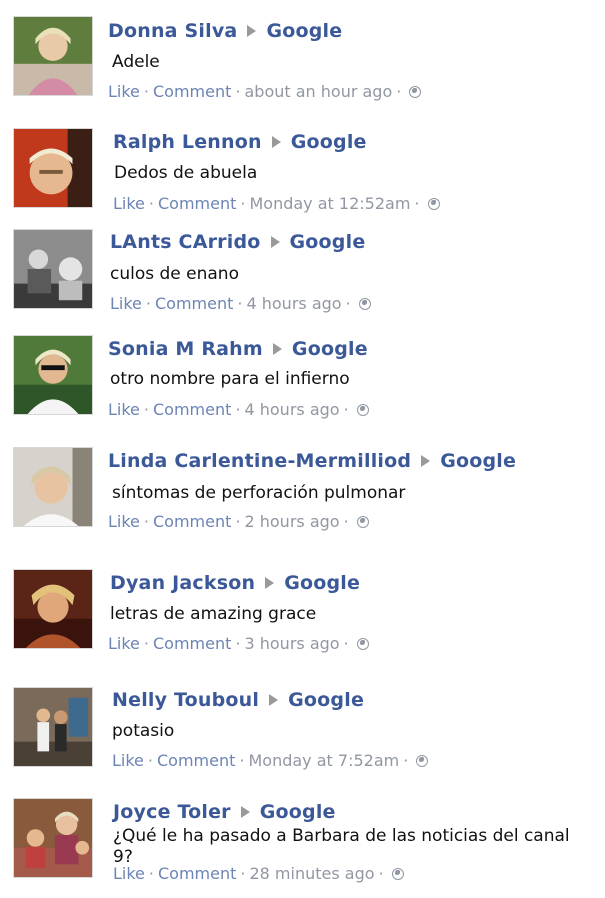 The image size is (605, 898). What do you see at coordinates (329, 203) in the screenshot?
I see `timestamp: Monday at 12:52am` at bounding box center [329, 203].